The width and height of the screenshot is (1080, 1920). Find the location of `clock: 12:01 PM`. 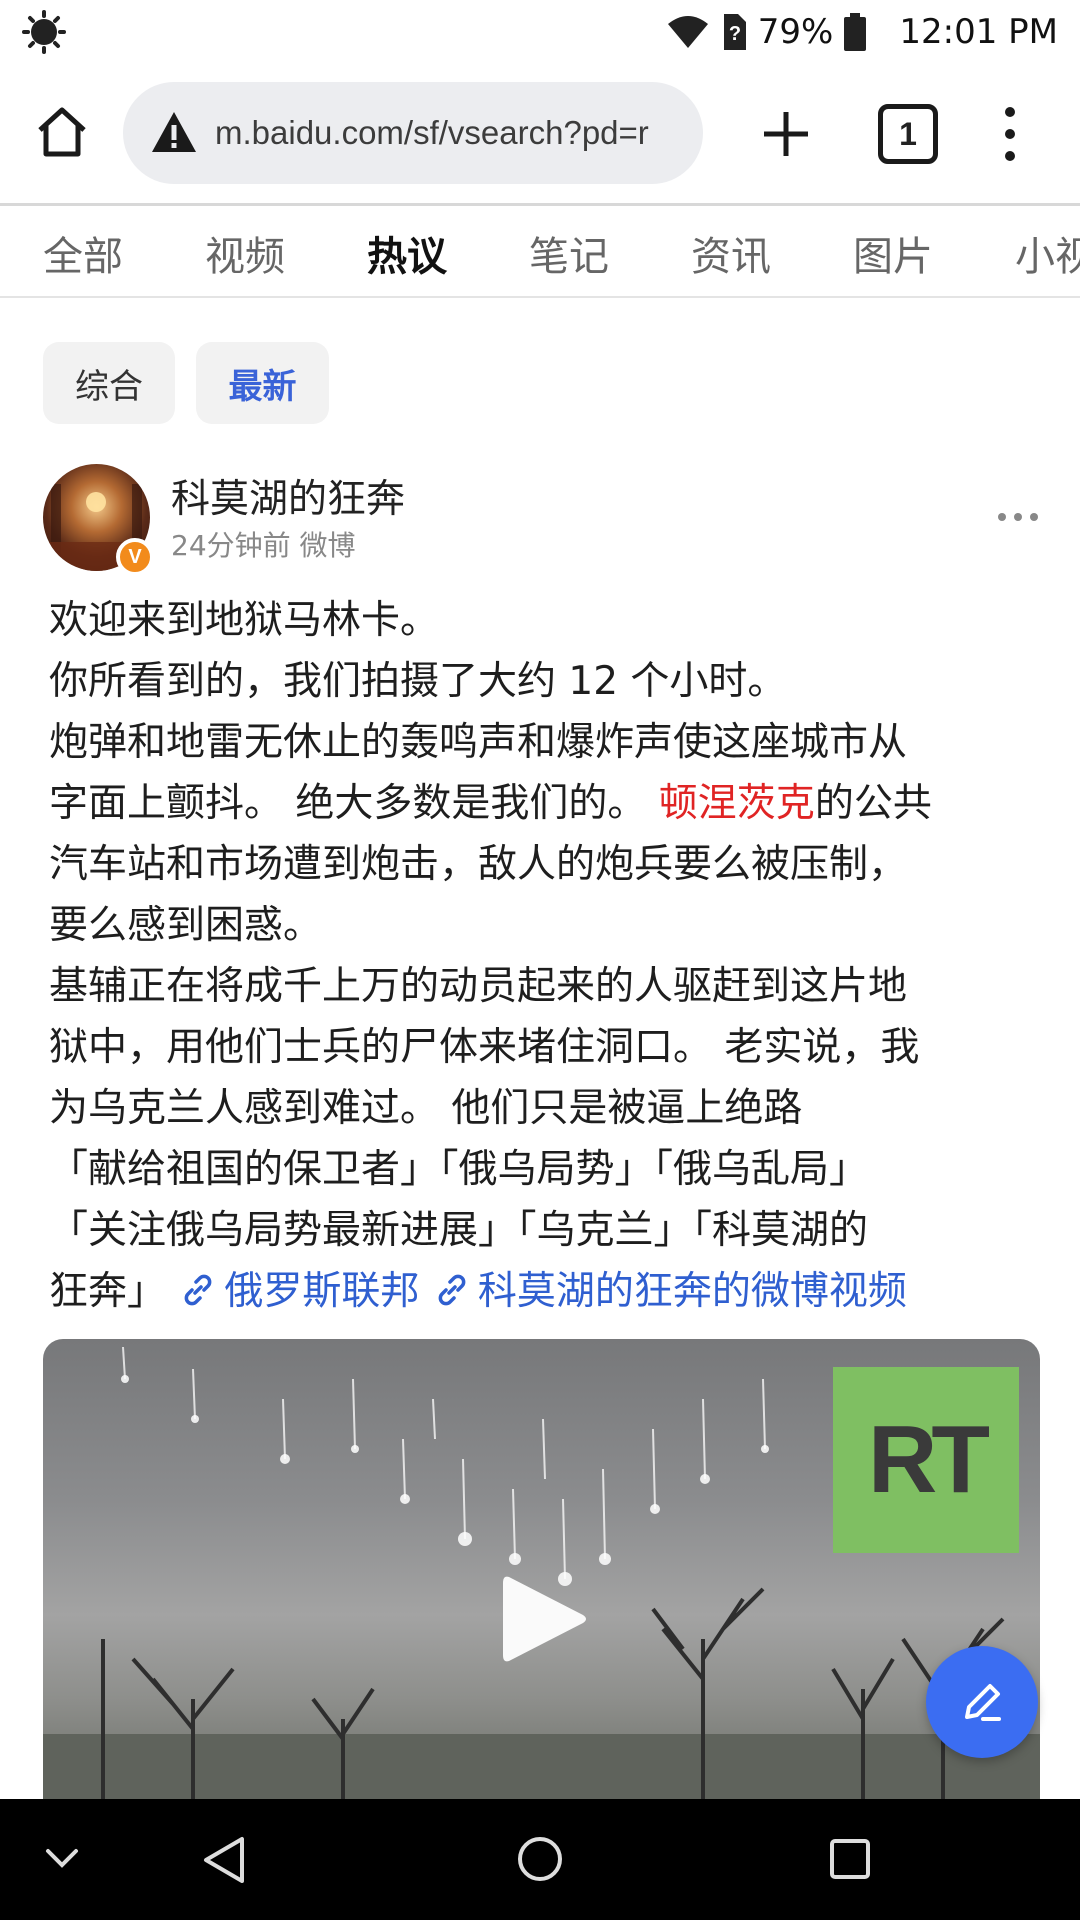

clock: 12:01 PM is located at coordinates (978, 32).